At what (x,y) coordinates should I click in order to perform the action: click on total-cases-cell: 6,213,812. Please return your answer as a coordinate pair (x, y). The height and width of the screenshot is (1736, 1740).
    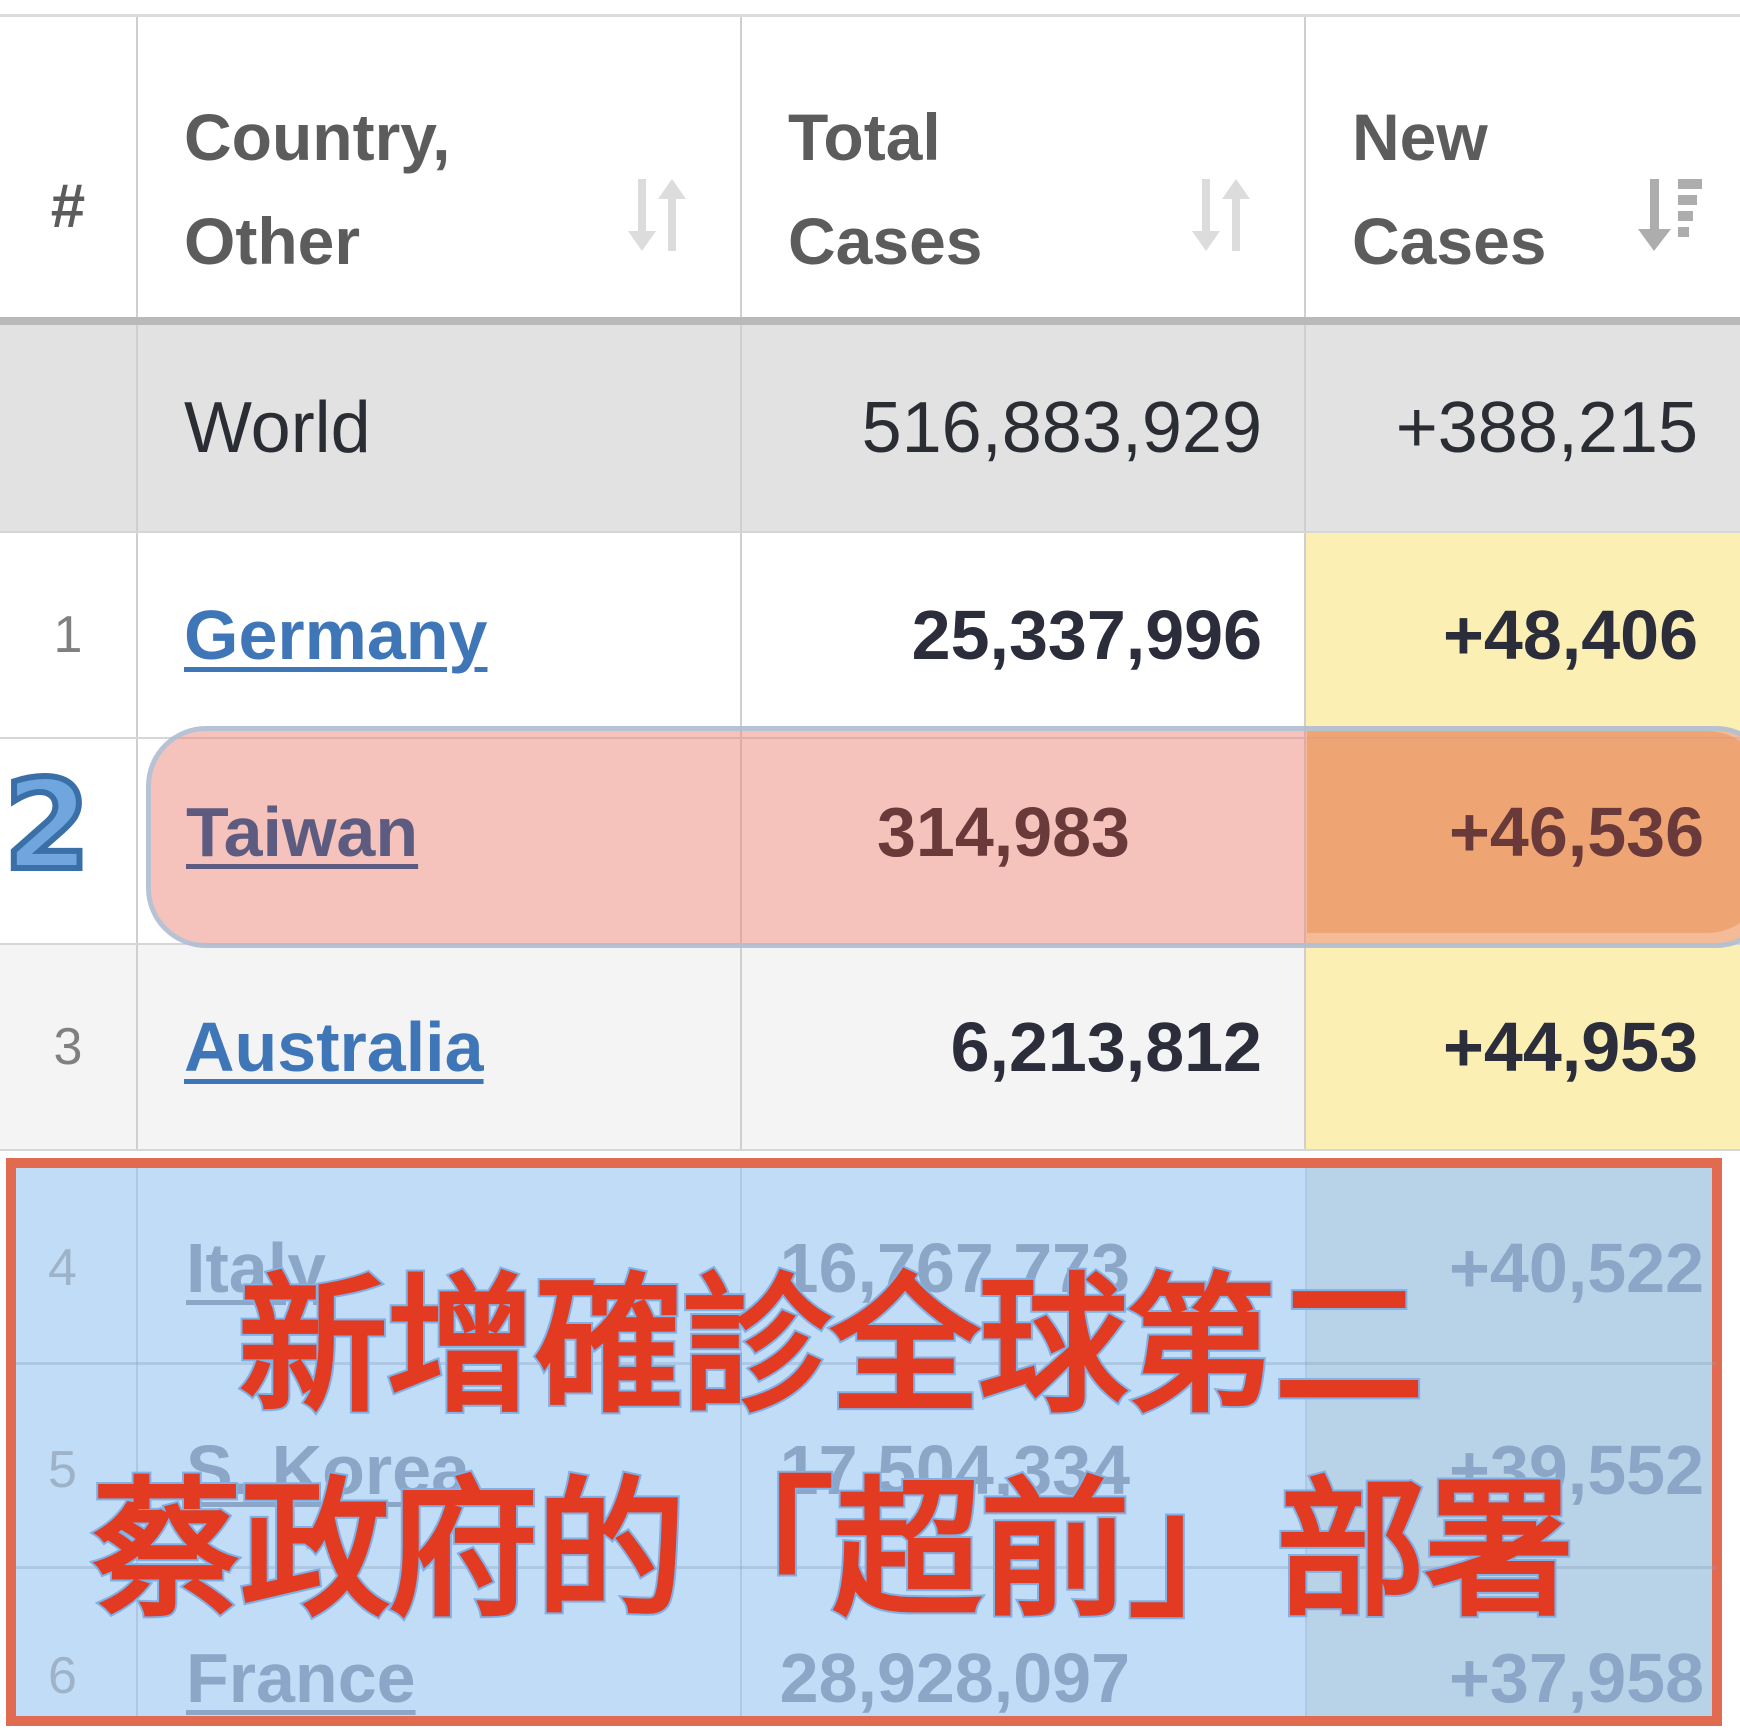
    Looking at the image, I should click on (1022, 1047).